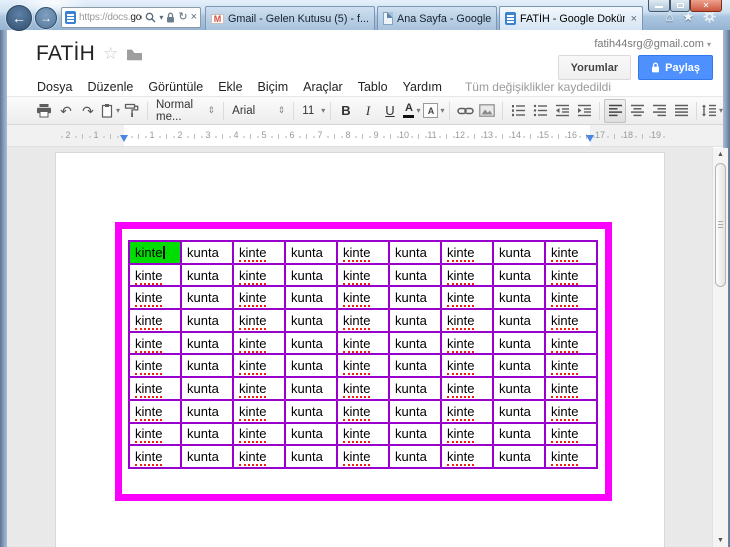 The width and height of the screenshot is (730, 547). What do you see at coordinates (161, 17) in the screenshot?
I see `search-dropdown-icon: ▾` at bounding box center [161, 17].